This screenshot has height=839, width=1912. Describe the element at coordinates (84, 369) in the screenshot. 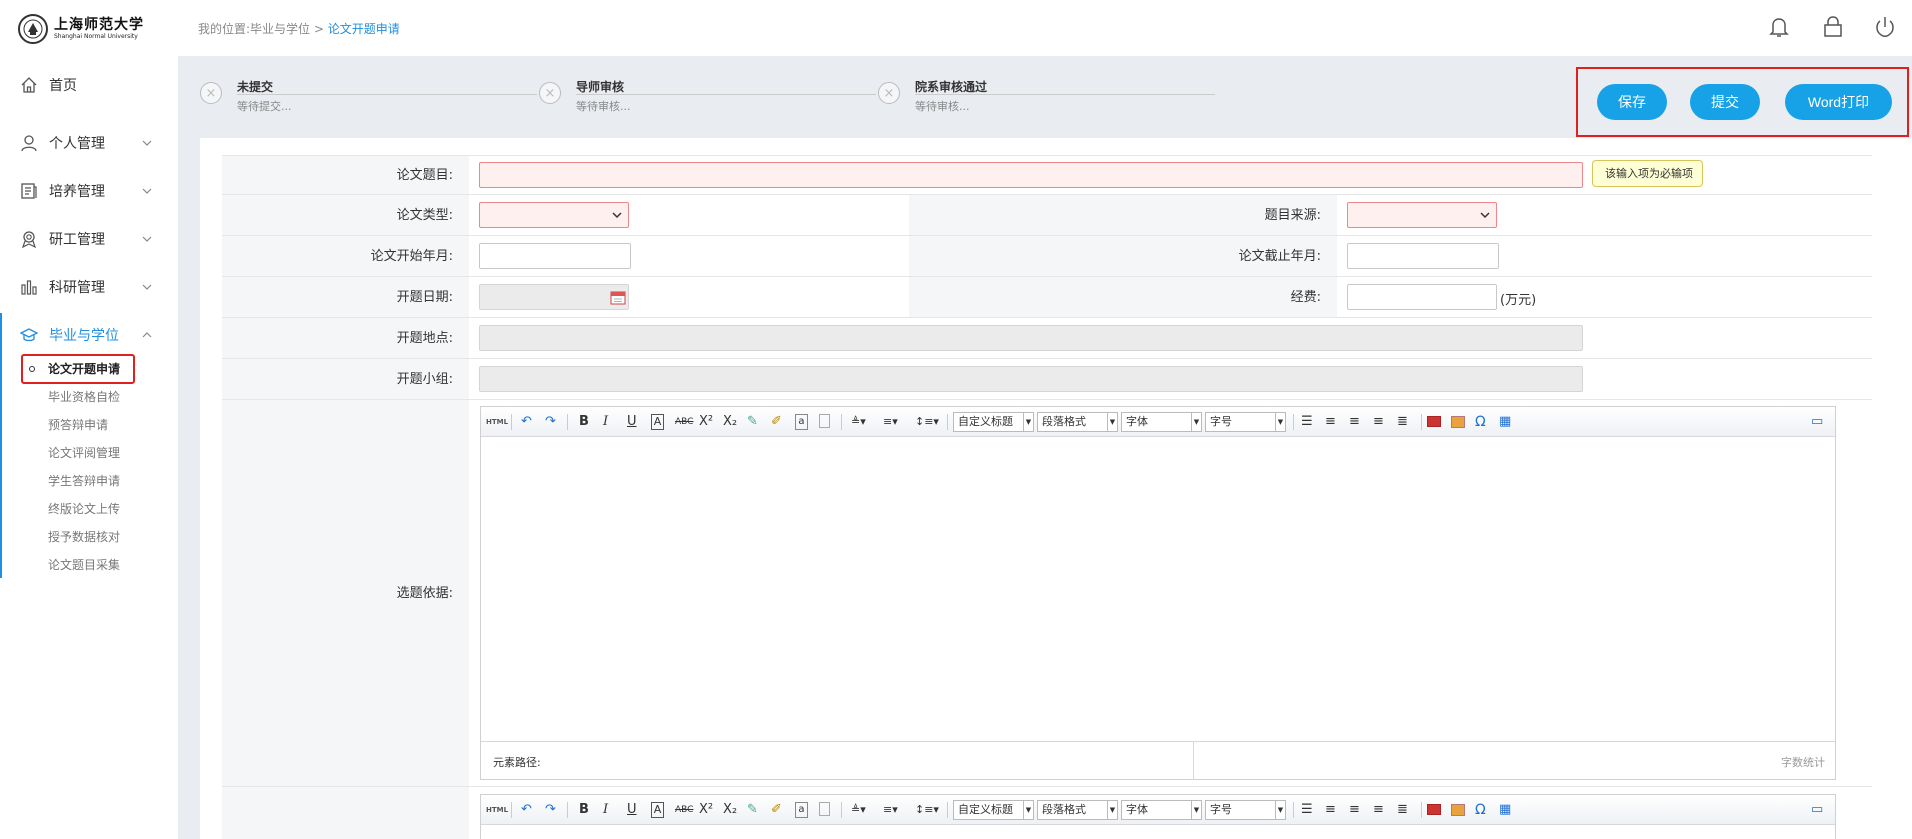

I see `subnav-thesis-proposal: 论文开题申请` at that location.